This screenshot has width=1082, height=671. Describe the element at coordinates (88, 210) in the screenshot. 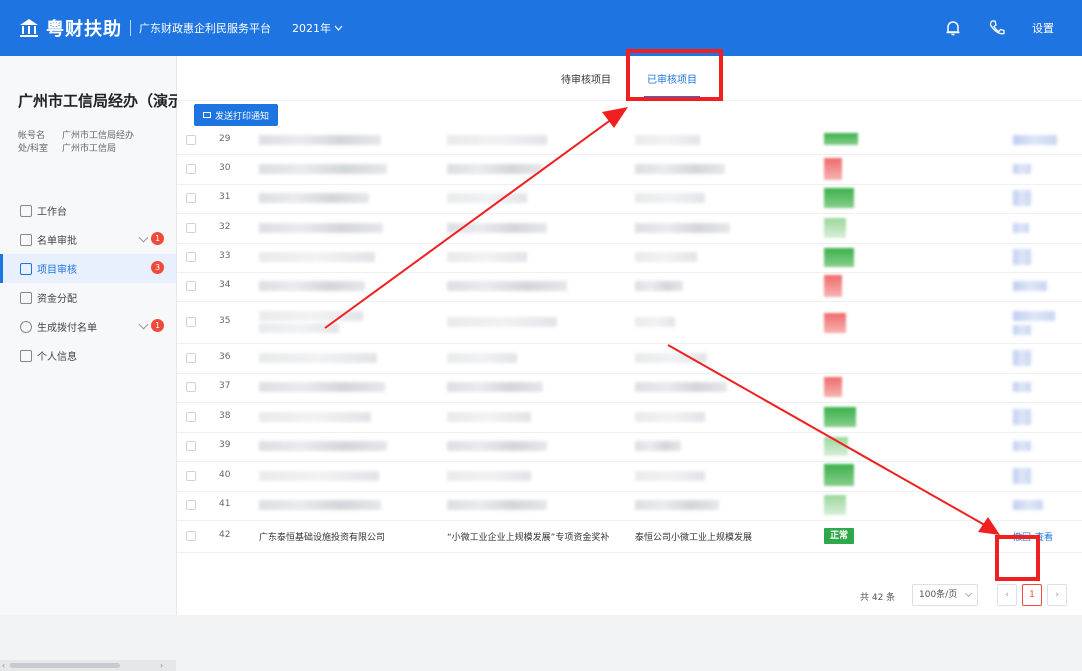

I see `sidebar-item-workbench: 工作台` at that location.